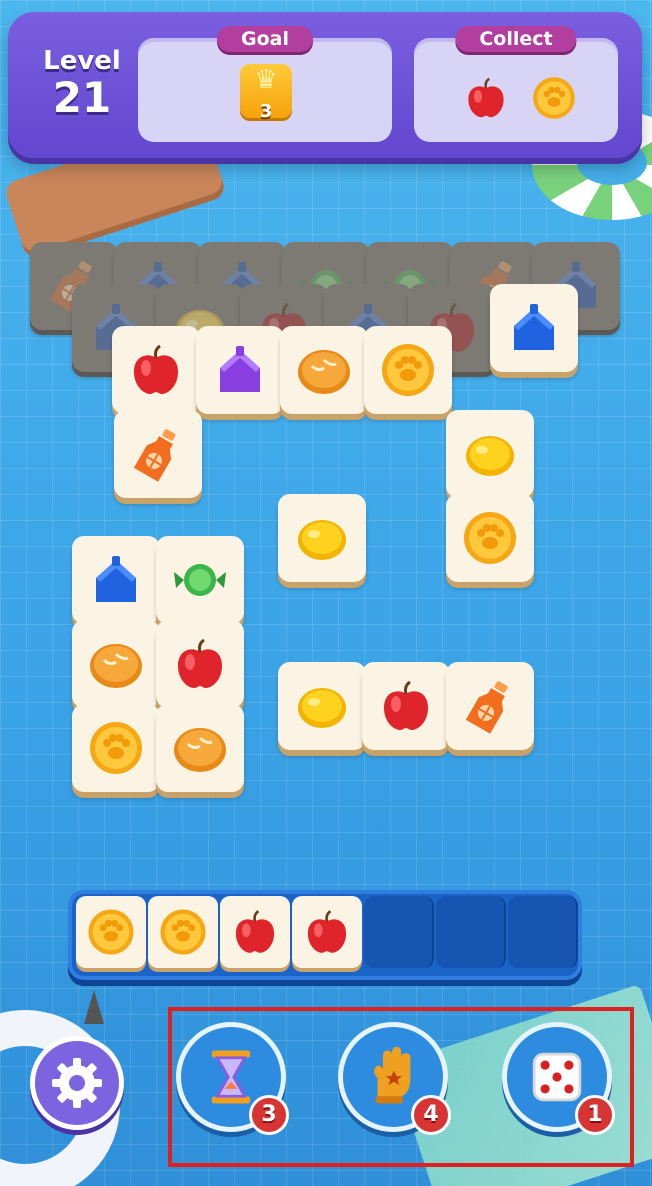 This screenshot has height=1186, width=652. I want to click on gear-icon, so click(77, 1083).